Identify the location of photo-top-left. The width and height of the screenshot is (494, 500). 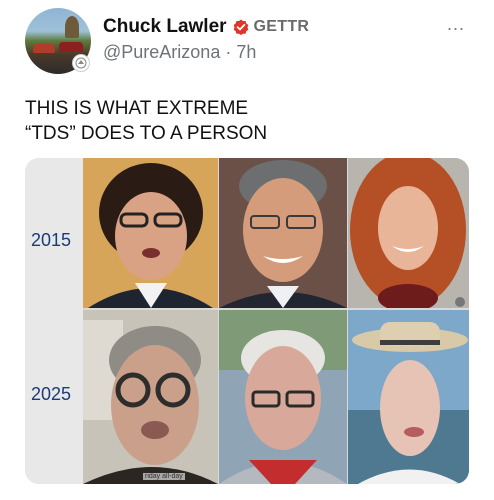
(150, 233).